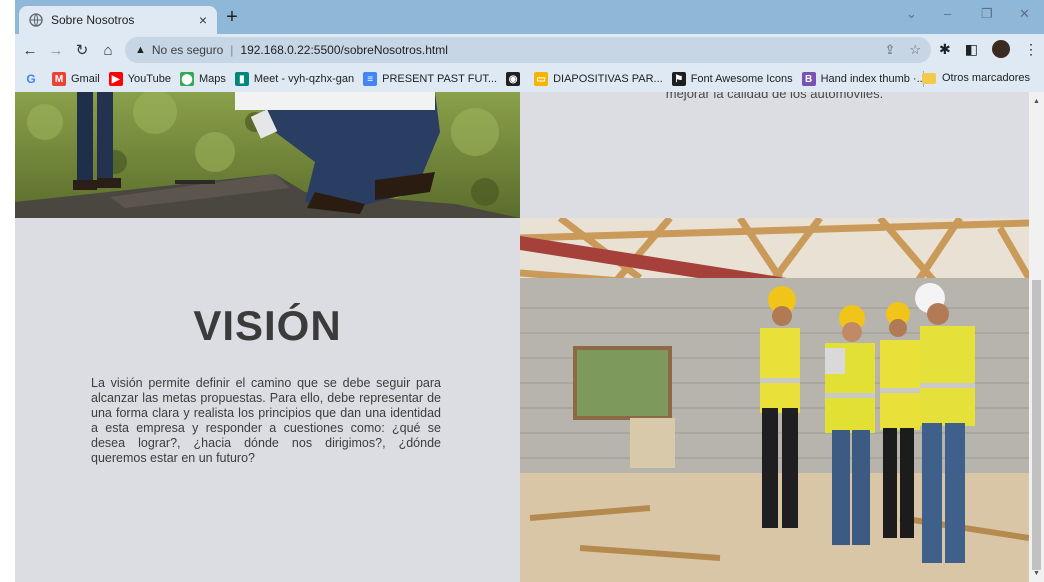  I want to click on other-bookmarks-folder: Otros marcadores, so click(975, 78).